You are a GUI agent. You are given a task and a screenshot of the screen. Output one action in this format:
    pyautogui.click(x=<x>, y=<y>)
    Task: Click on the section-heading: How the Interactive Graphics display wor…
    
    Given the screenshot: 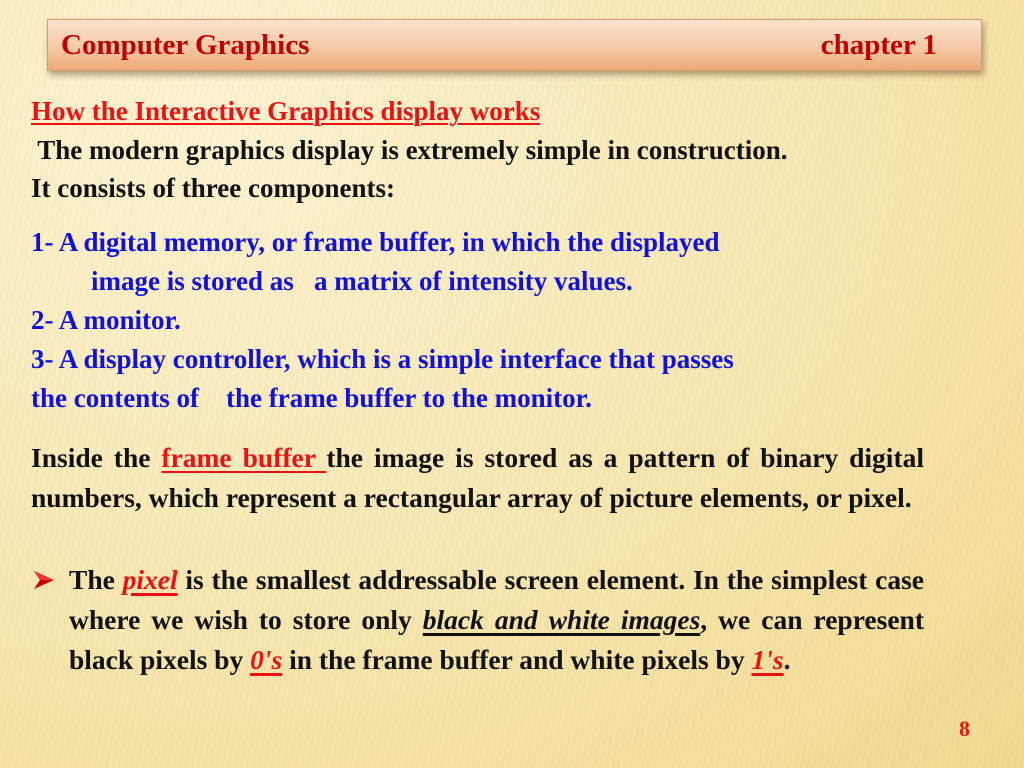 What is the action you would take?
    pyautogui.click(x=286, y=111)
    